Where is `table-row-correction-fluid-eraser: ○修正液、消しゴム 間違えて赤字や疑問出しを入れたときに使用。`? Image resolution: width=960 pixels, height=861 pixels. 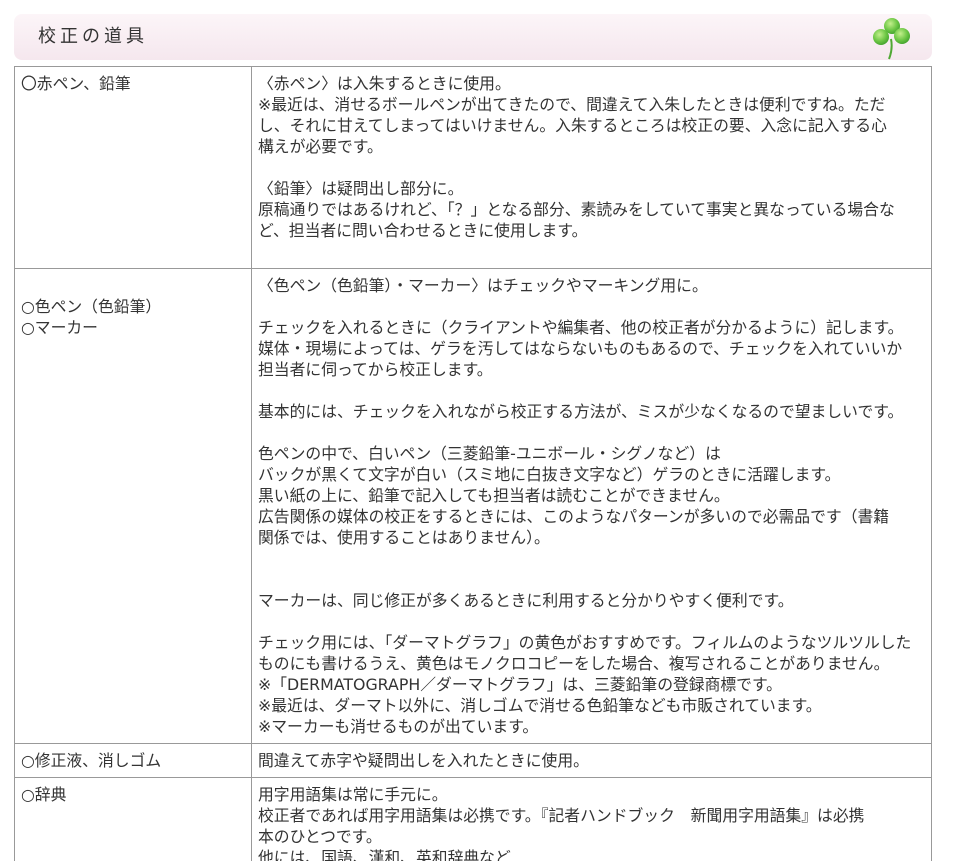 table-row-correction-fluid-eraser: ○修正液、消しゴム 間違えて赤字や疑問出しを入れたときに使用。 is located at coordinates (473, 761).